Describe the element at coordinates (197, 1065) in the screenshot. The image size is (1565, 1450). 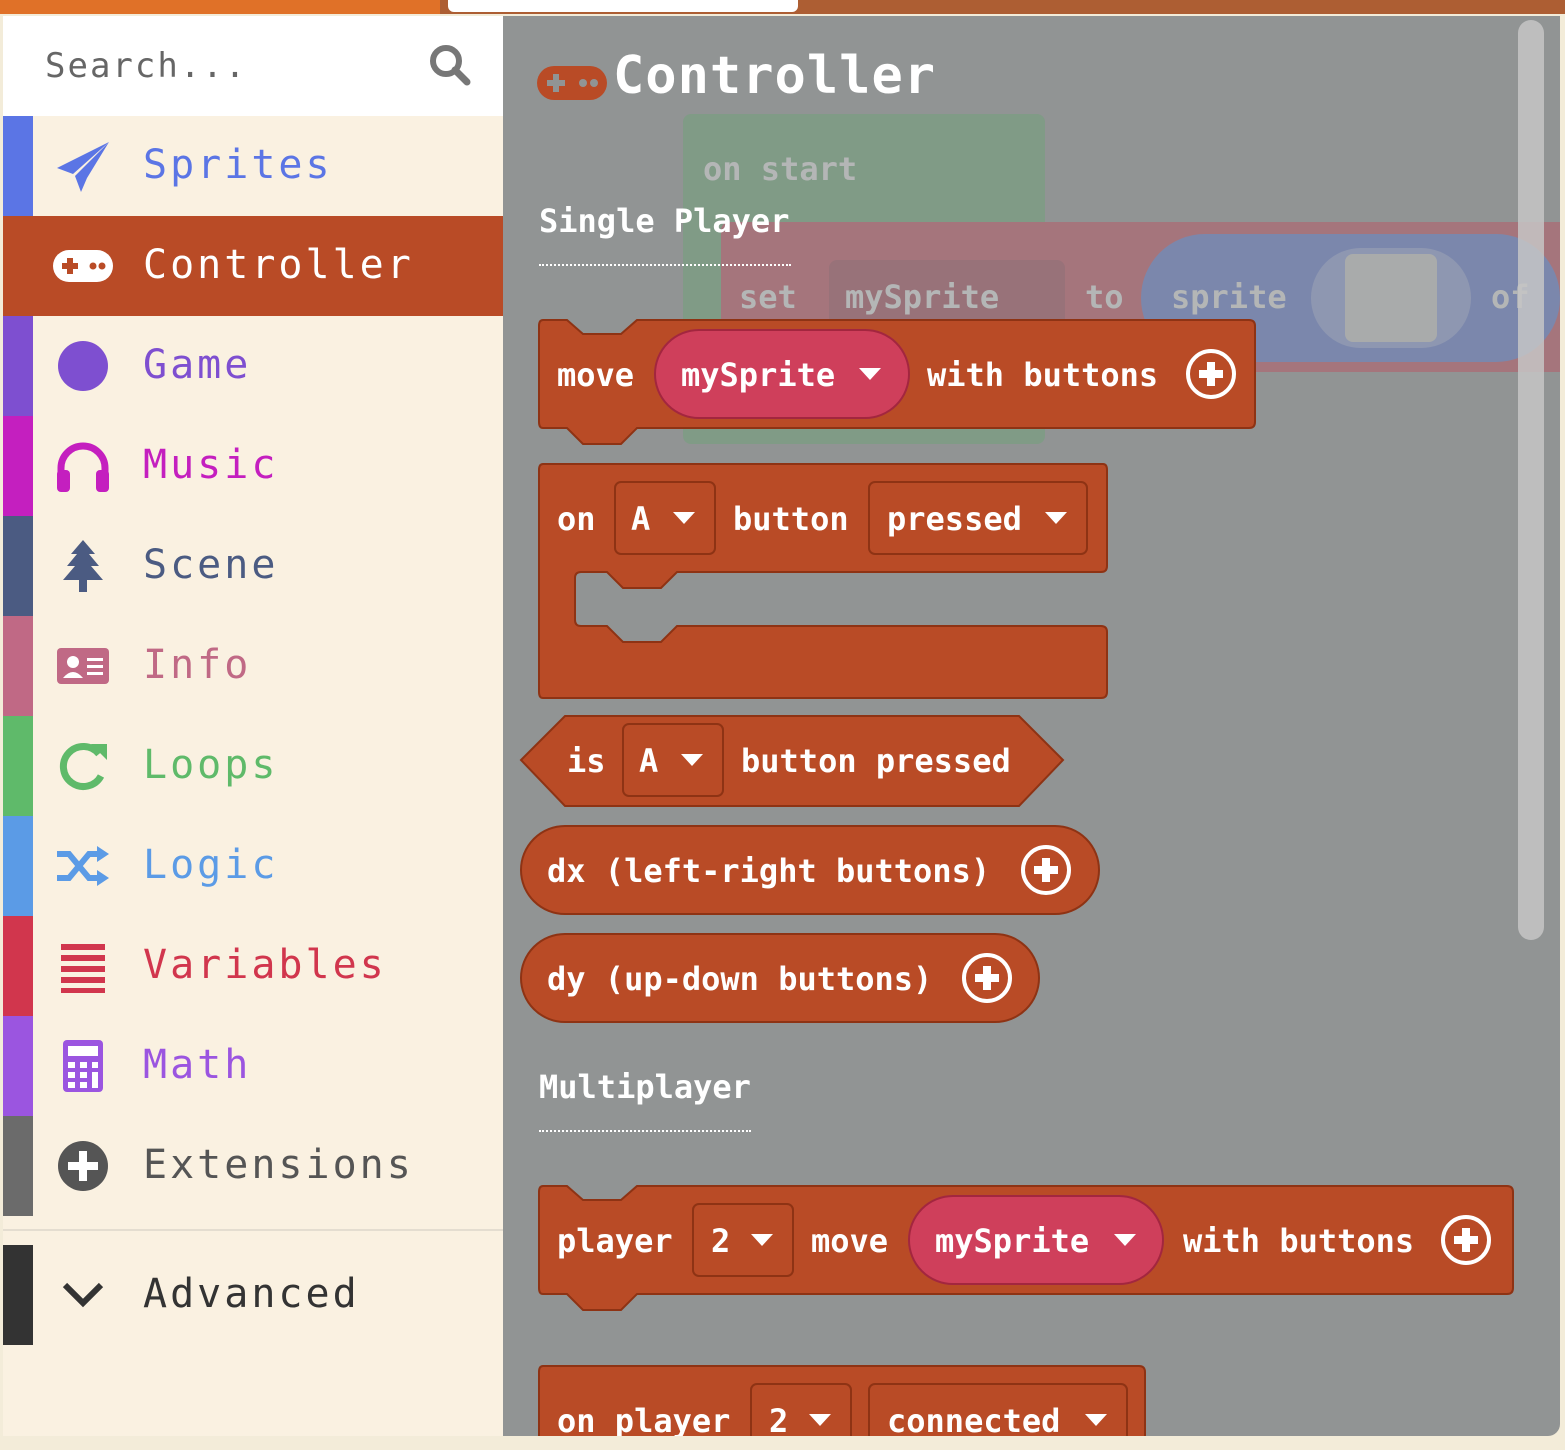
I see `category-label: Math` at that location.